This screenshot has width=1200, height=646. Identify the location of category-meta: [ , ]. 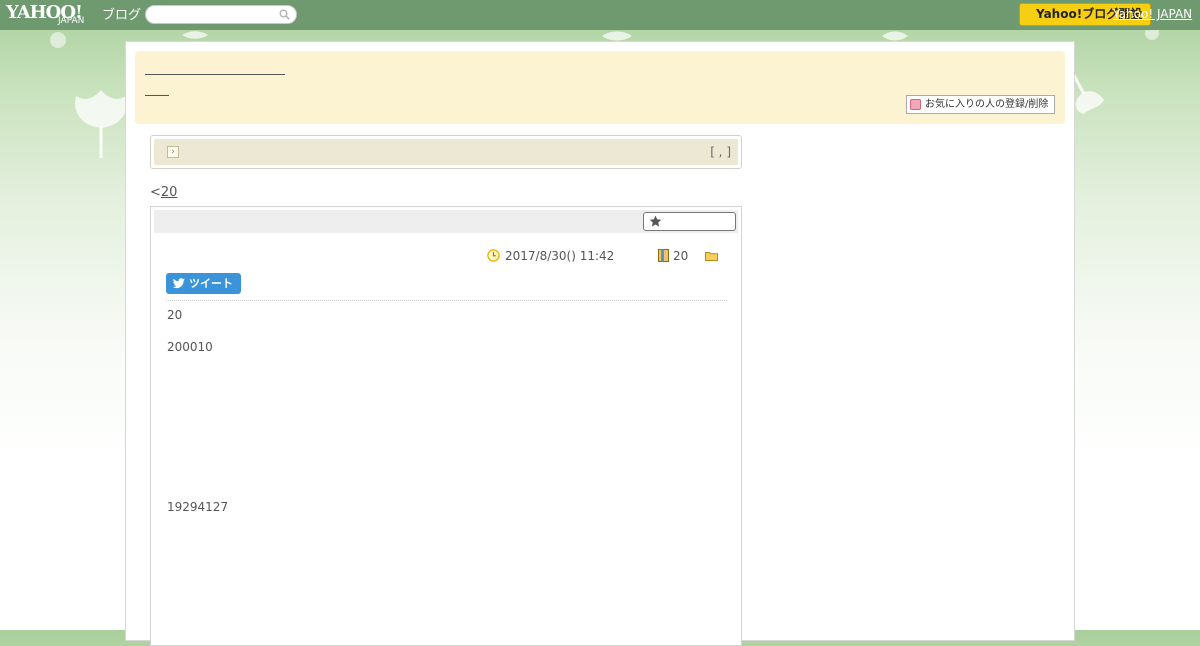
(720, 152).